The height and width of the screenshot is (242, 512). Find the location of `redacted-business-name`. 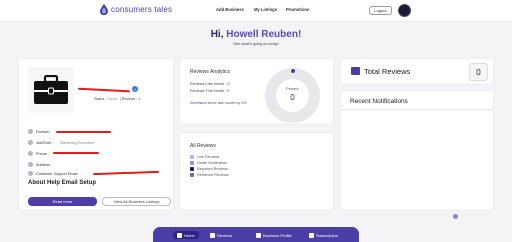

redacted-business-name is located at coordinates (104, 90).